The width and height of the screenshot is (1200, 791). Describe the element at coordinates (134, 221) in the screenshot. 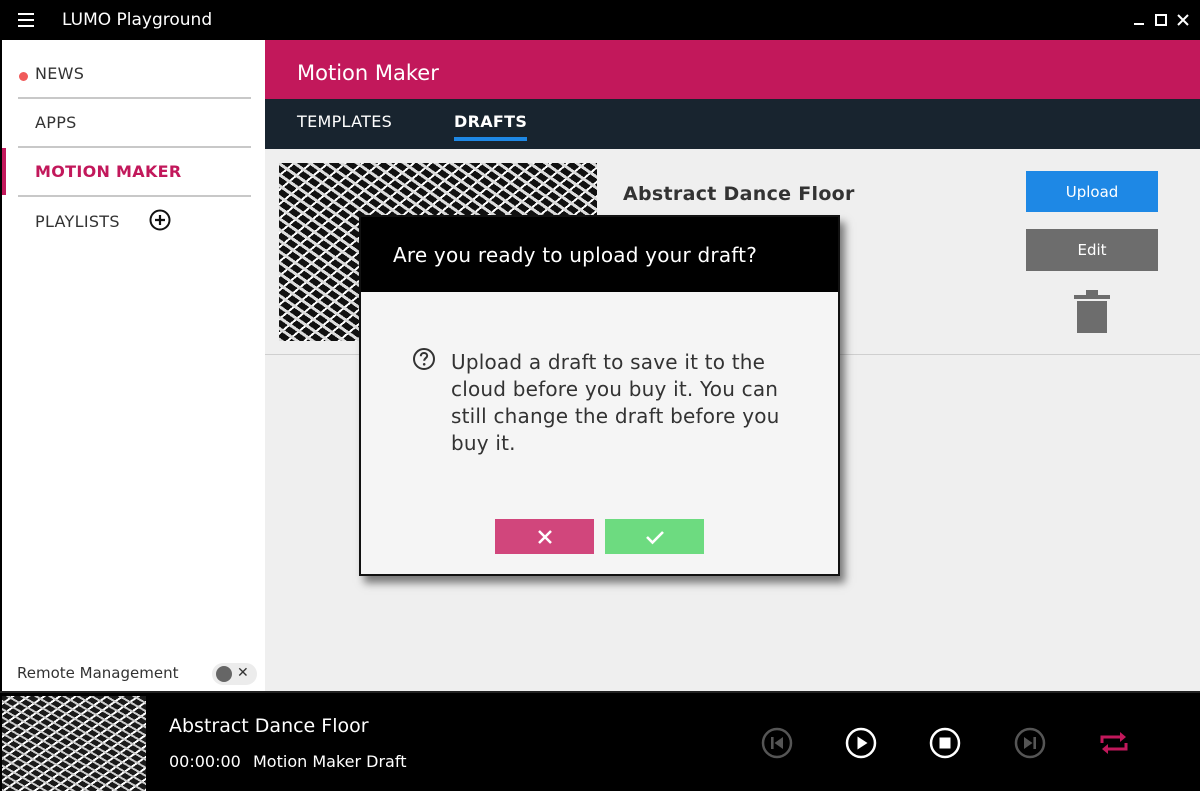

I see `sidebar-item-playlists: PLAYLISTS` at that location.